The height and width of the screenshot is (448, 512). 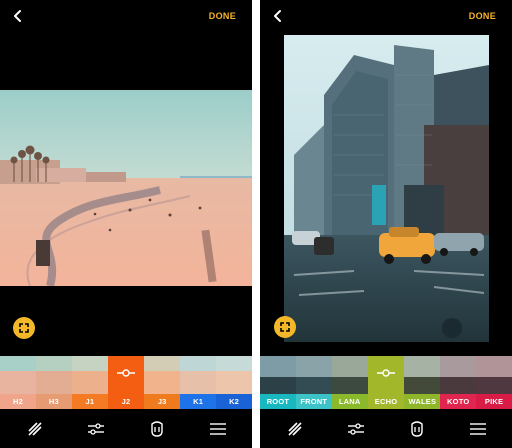 I want to click on filter-h3: H3, so click(x=53, y=382).